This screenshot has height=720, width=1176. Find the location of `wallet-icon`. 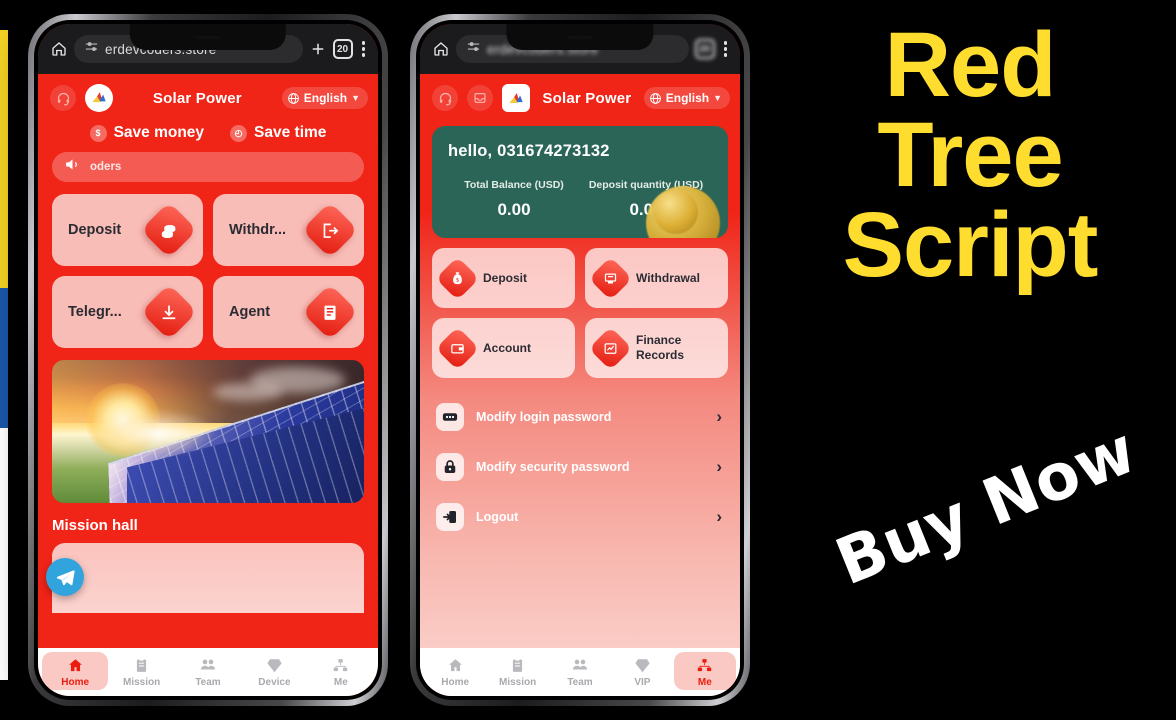

wallet-icon is located at coordinates (457, 348).